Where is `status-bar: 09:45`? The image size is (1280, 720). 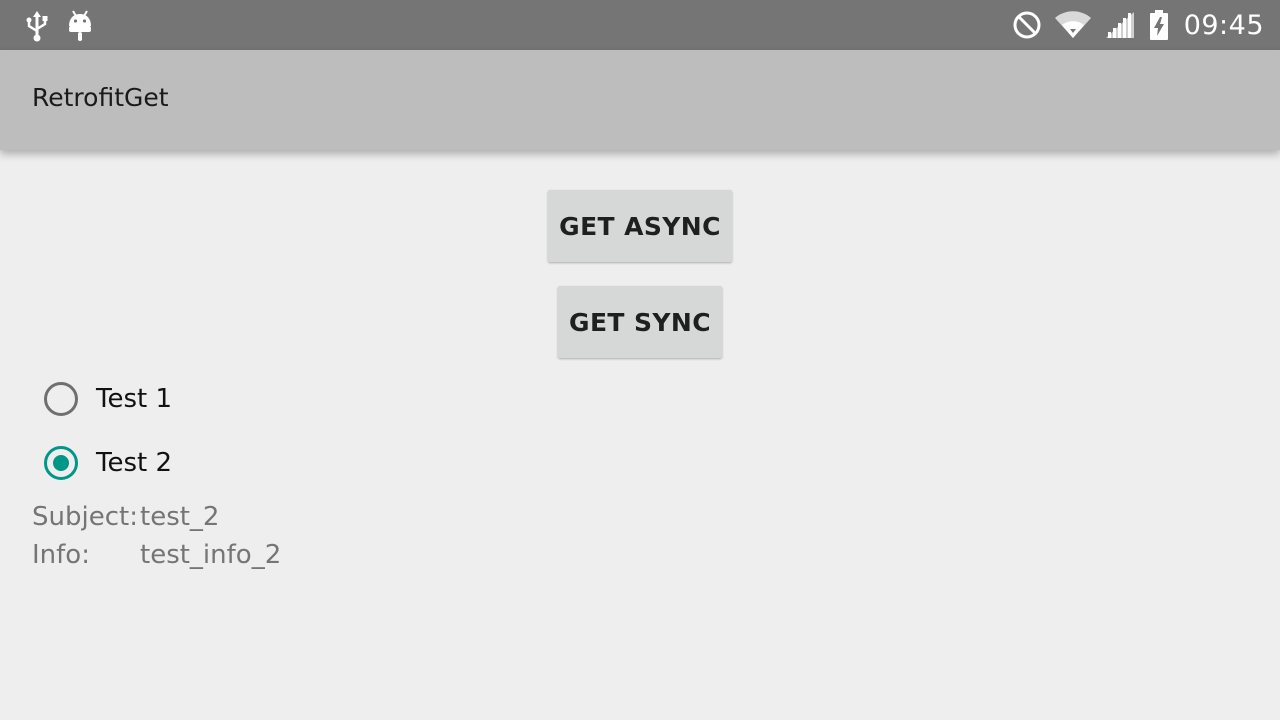 status-bar: 09:45 is located at coordinates (640, 25).